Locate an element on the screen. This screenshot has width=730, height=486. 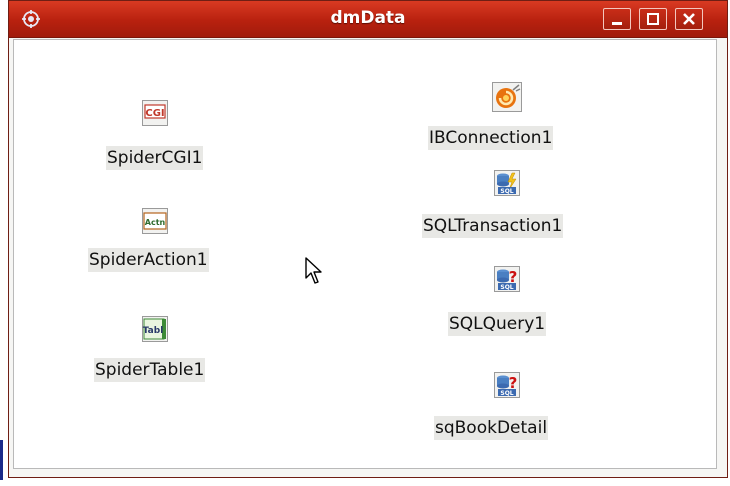
close-button is located at coordinates (689, 19).